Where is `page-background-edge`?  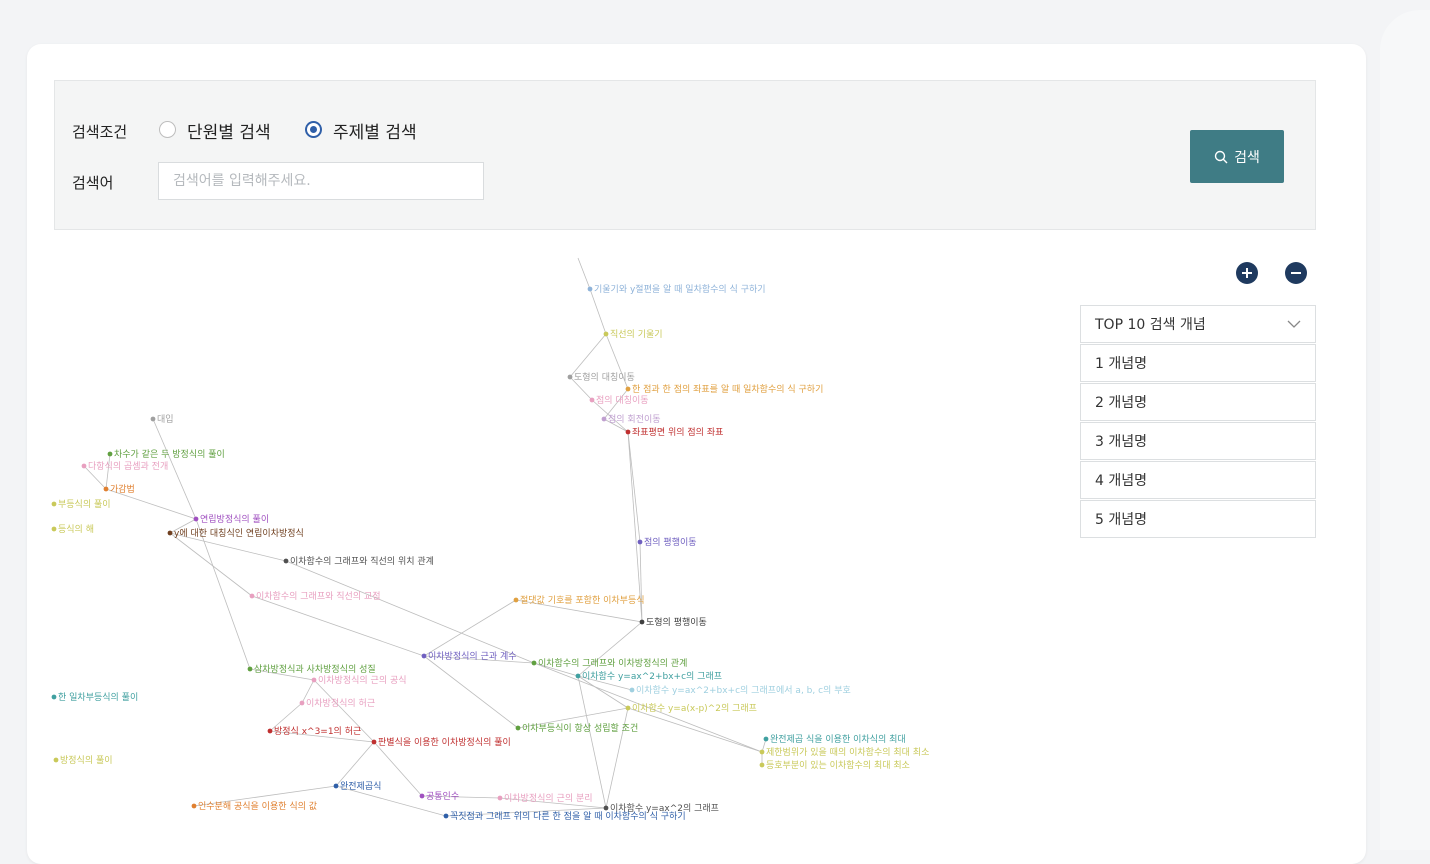 page-background-edge is located at coordinates (1405, 430).